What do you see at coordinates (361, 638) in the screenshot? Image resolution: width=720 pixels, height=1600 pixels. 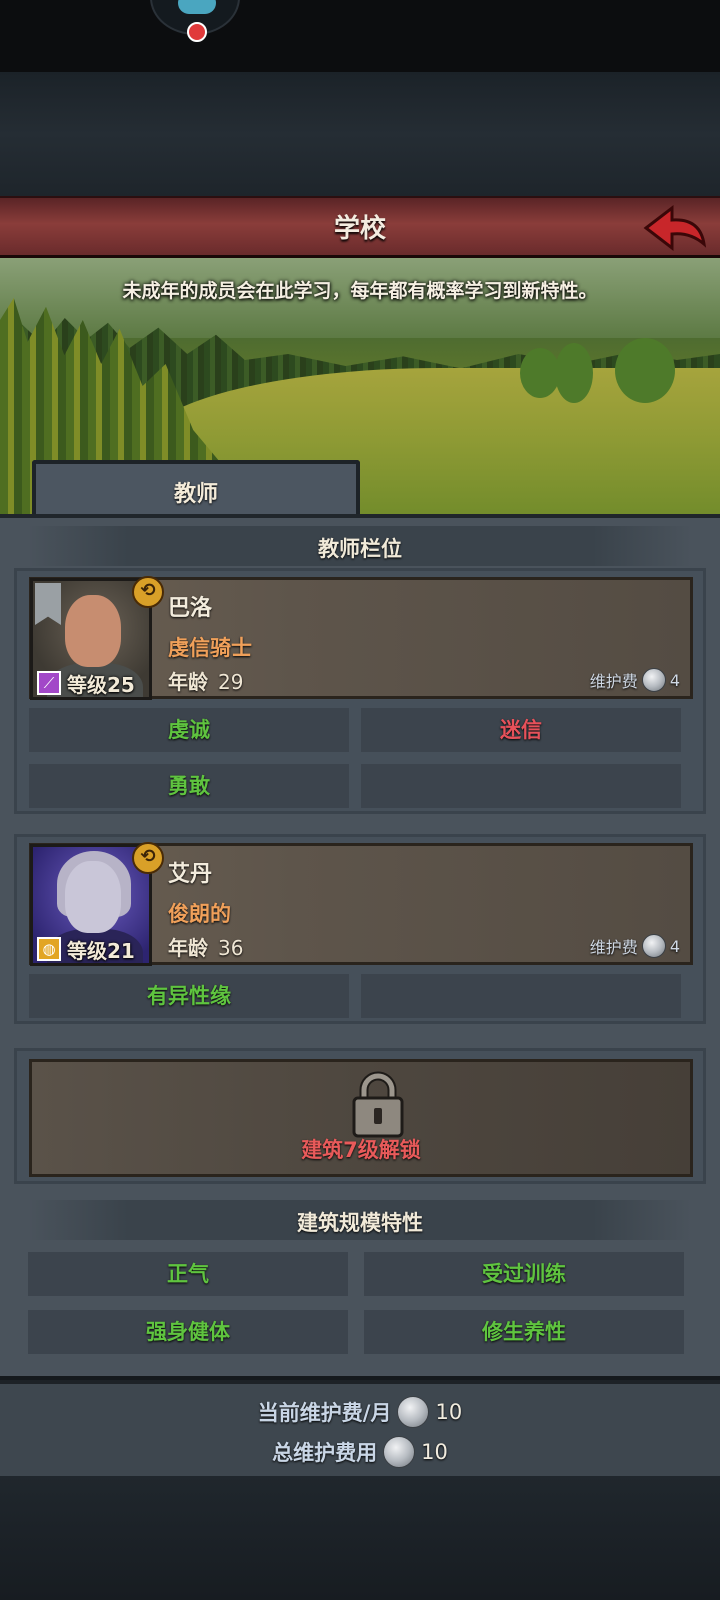 I see `teacher-card: ⟋ 等级25 ⟲ 巴洛 虔信骑士 年龄 29 维护费 4` at bounding box center [361, 638].